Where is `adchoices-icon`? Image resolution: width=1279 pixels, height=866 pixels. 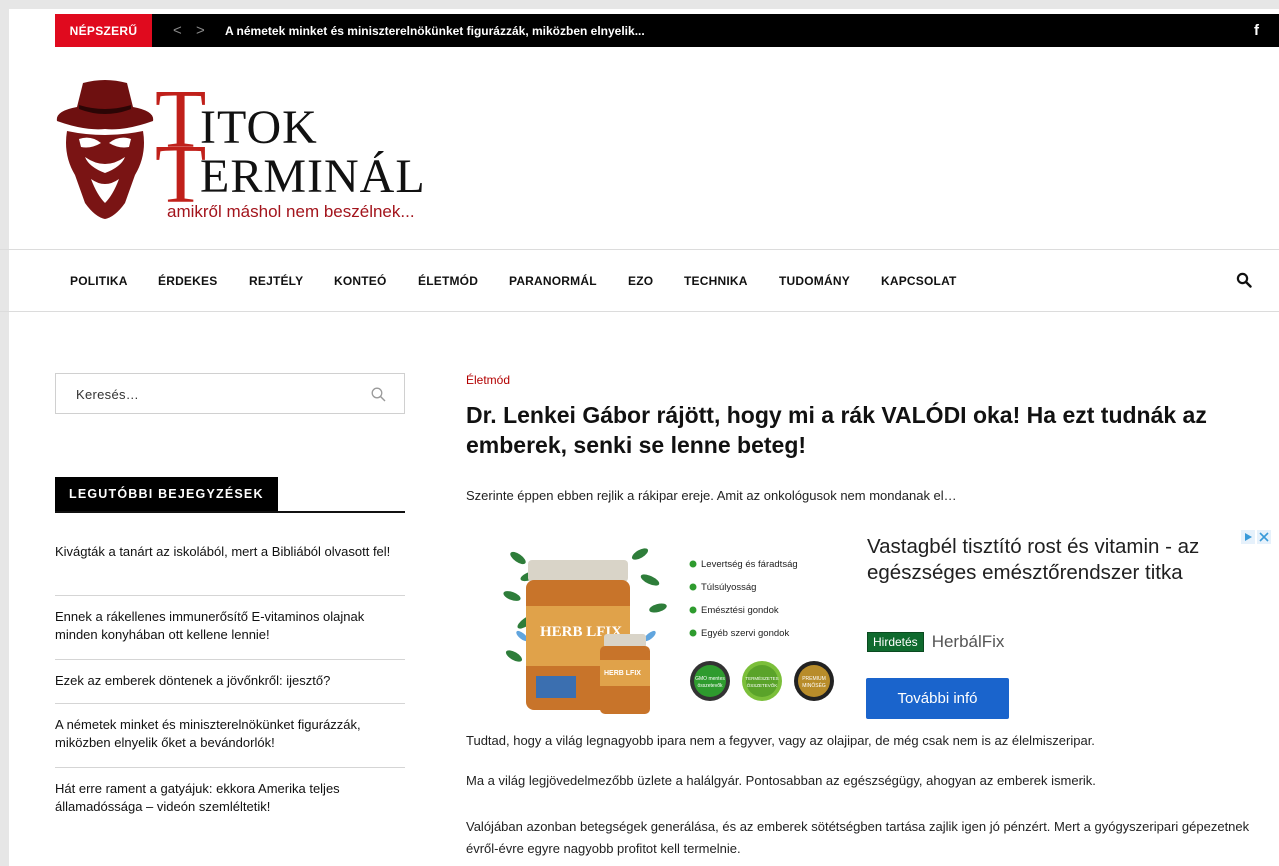
adchoices-icon is located at coordinates (1256, 537).